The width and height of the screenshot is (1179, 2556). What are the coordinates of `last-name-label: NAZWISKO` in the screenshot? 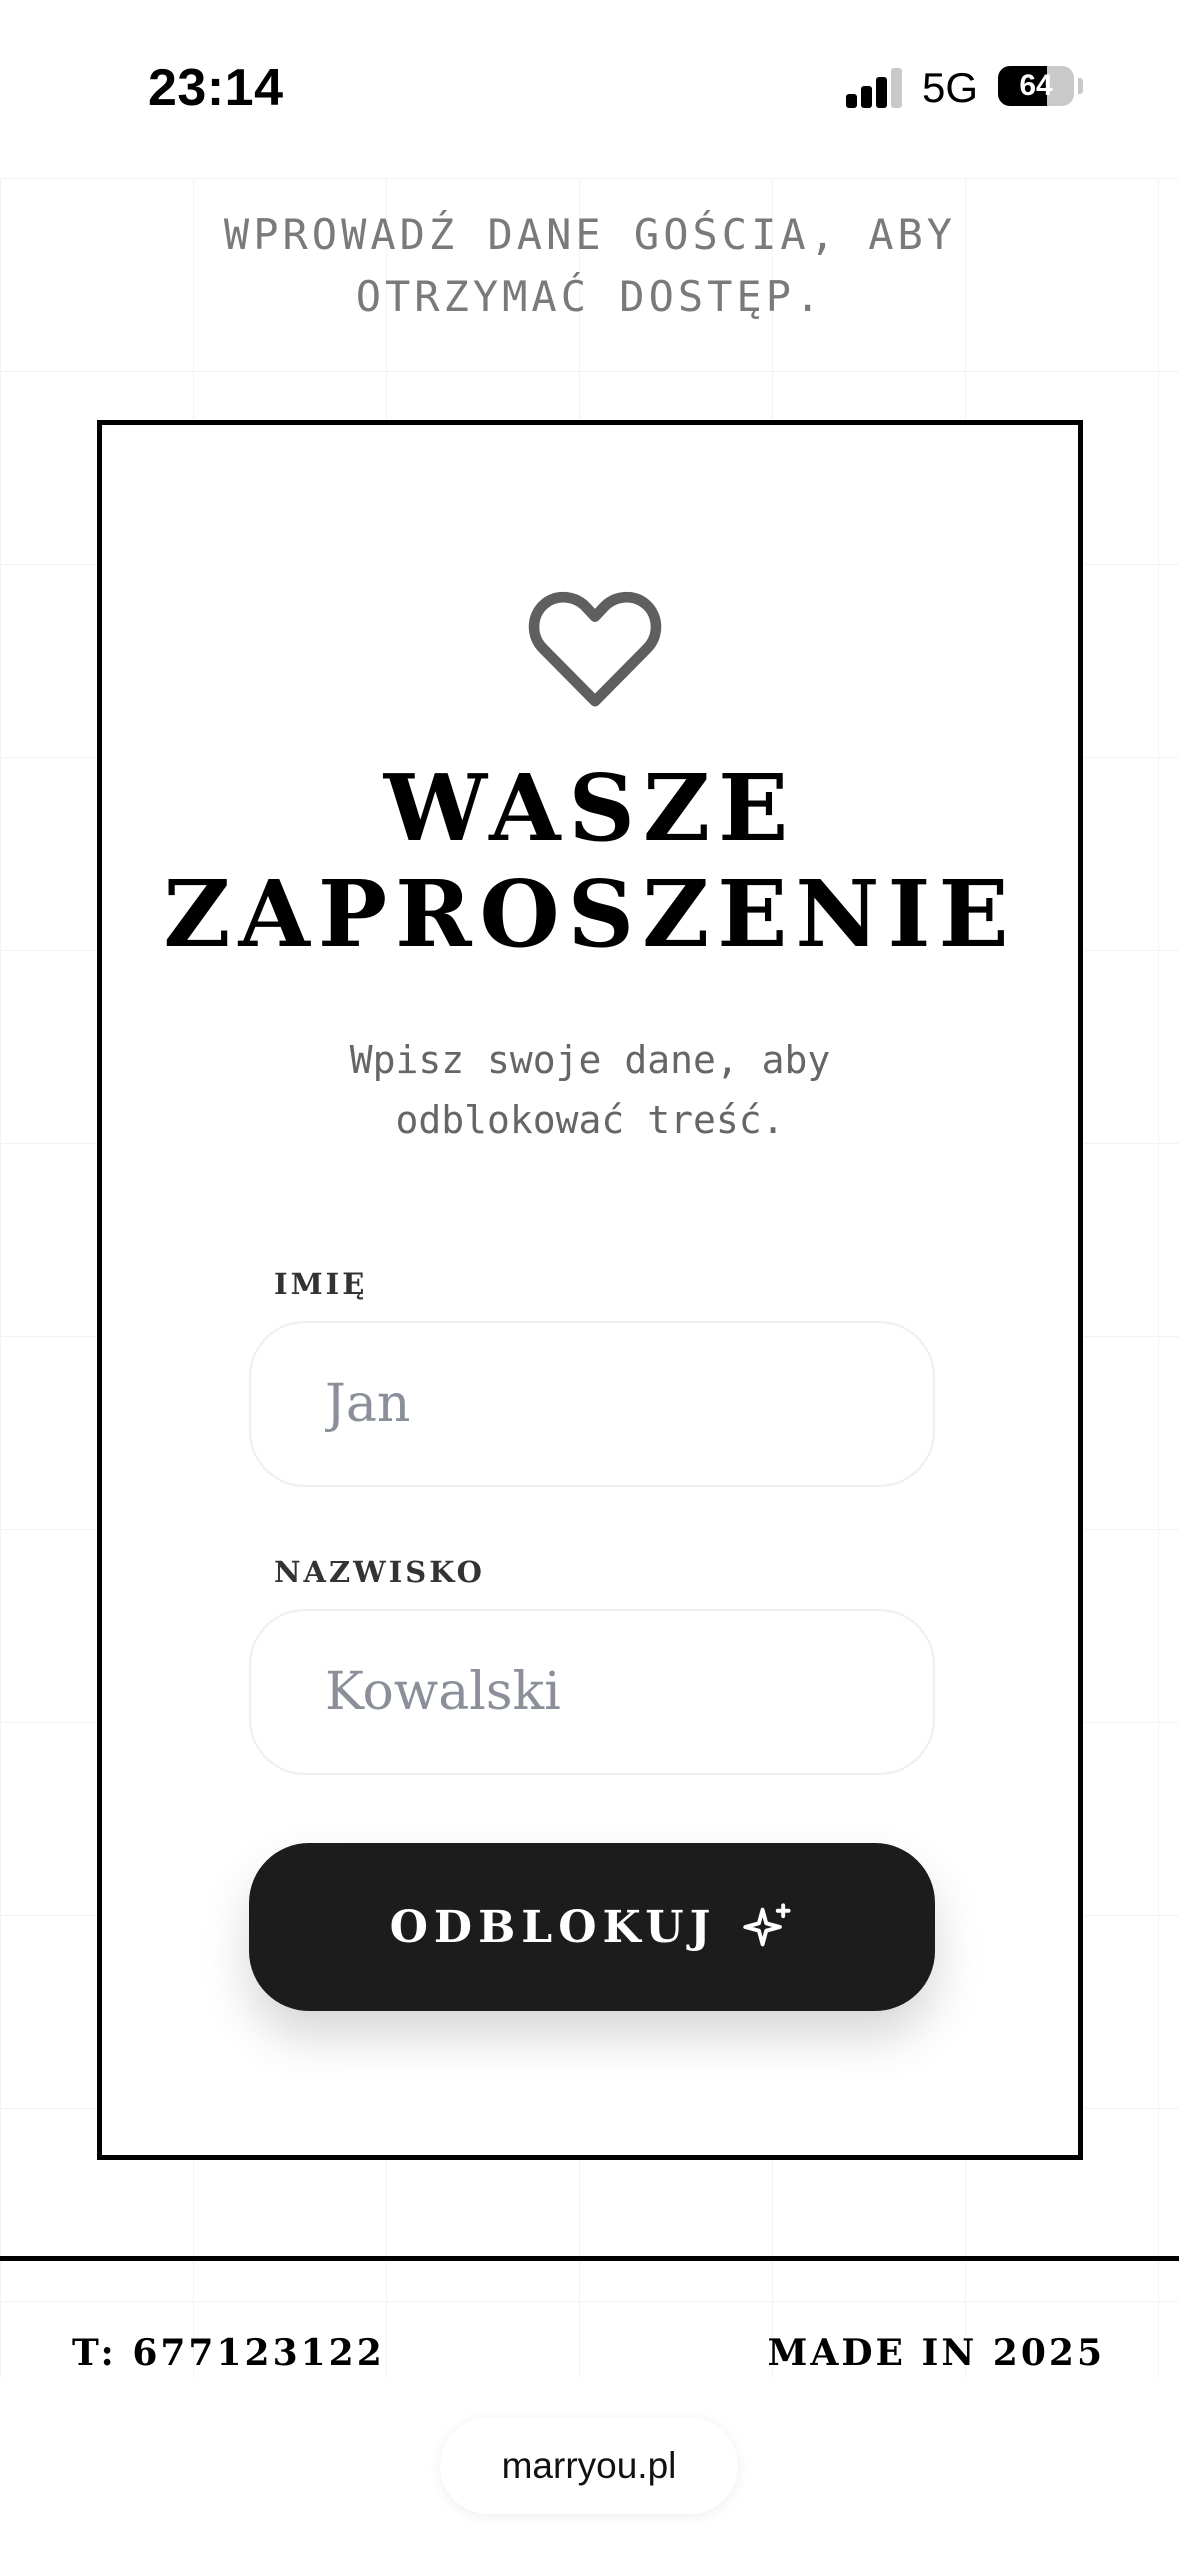 It's located at (379, 1572).